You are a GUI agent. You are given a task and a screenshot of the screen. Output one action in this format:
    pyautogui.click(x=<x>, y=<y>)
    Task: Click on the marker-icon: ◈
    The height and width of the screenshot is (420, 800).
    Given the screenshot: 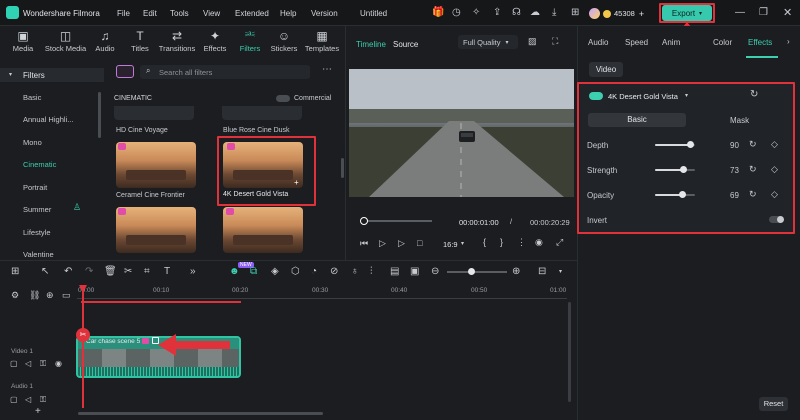 What is the action you would take?
    pyautogui.click(x=275, y=271)
    